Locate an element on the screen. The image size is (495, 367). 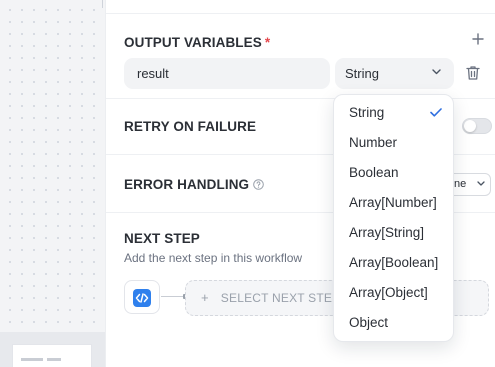
output-variables-heading: OUTPUT VARIABLES * is located at coordinates (197, 42).